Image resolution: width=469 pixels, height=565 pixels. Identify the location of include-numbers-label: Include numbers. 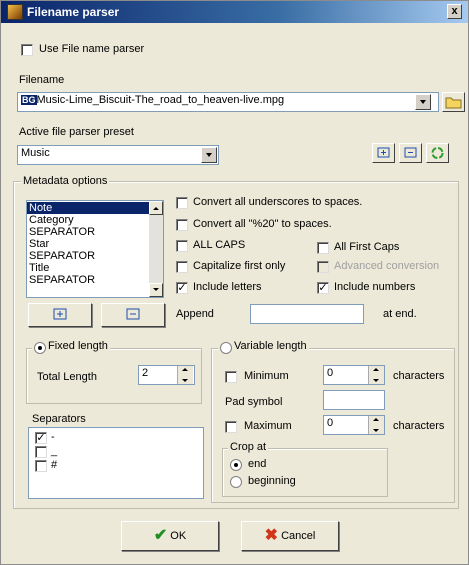
(375, 287).